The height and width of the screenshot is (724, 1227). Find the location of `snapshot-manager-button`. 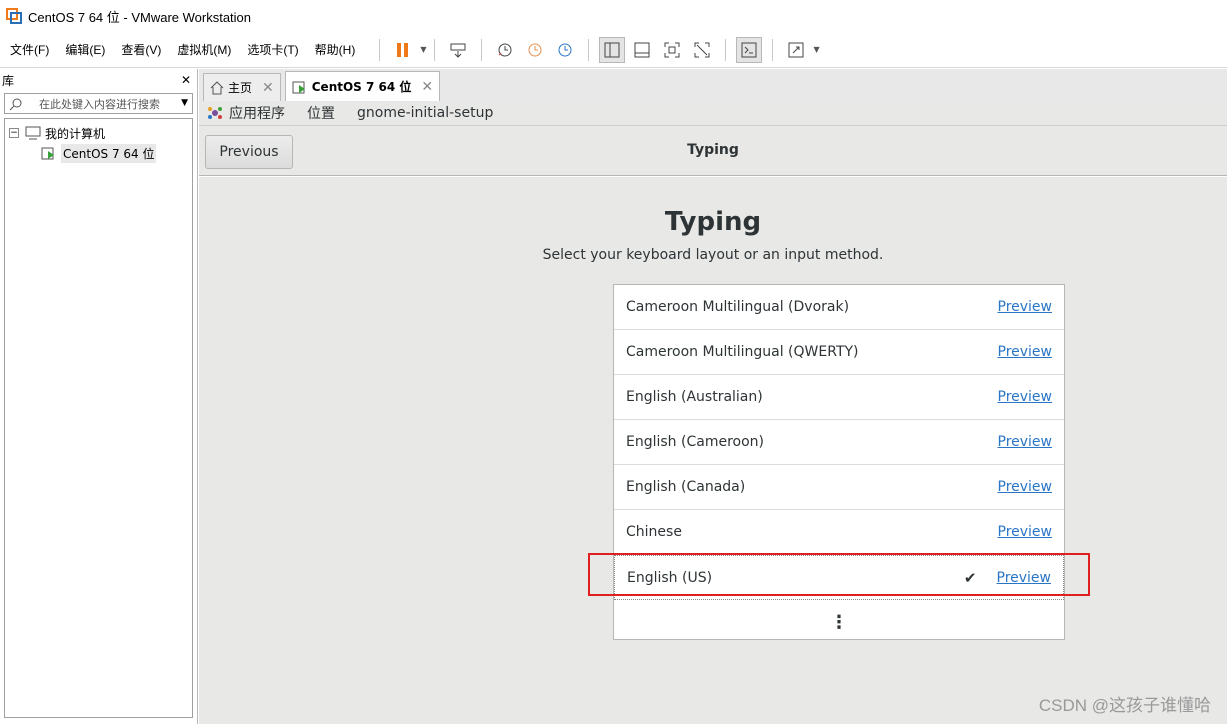

snapshot-manager-button is located at coordinates (565, 50).